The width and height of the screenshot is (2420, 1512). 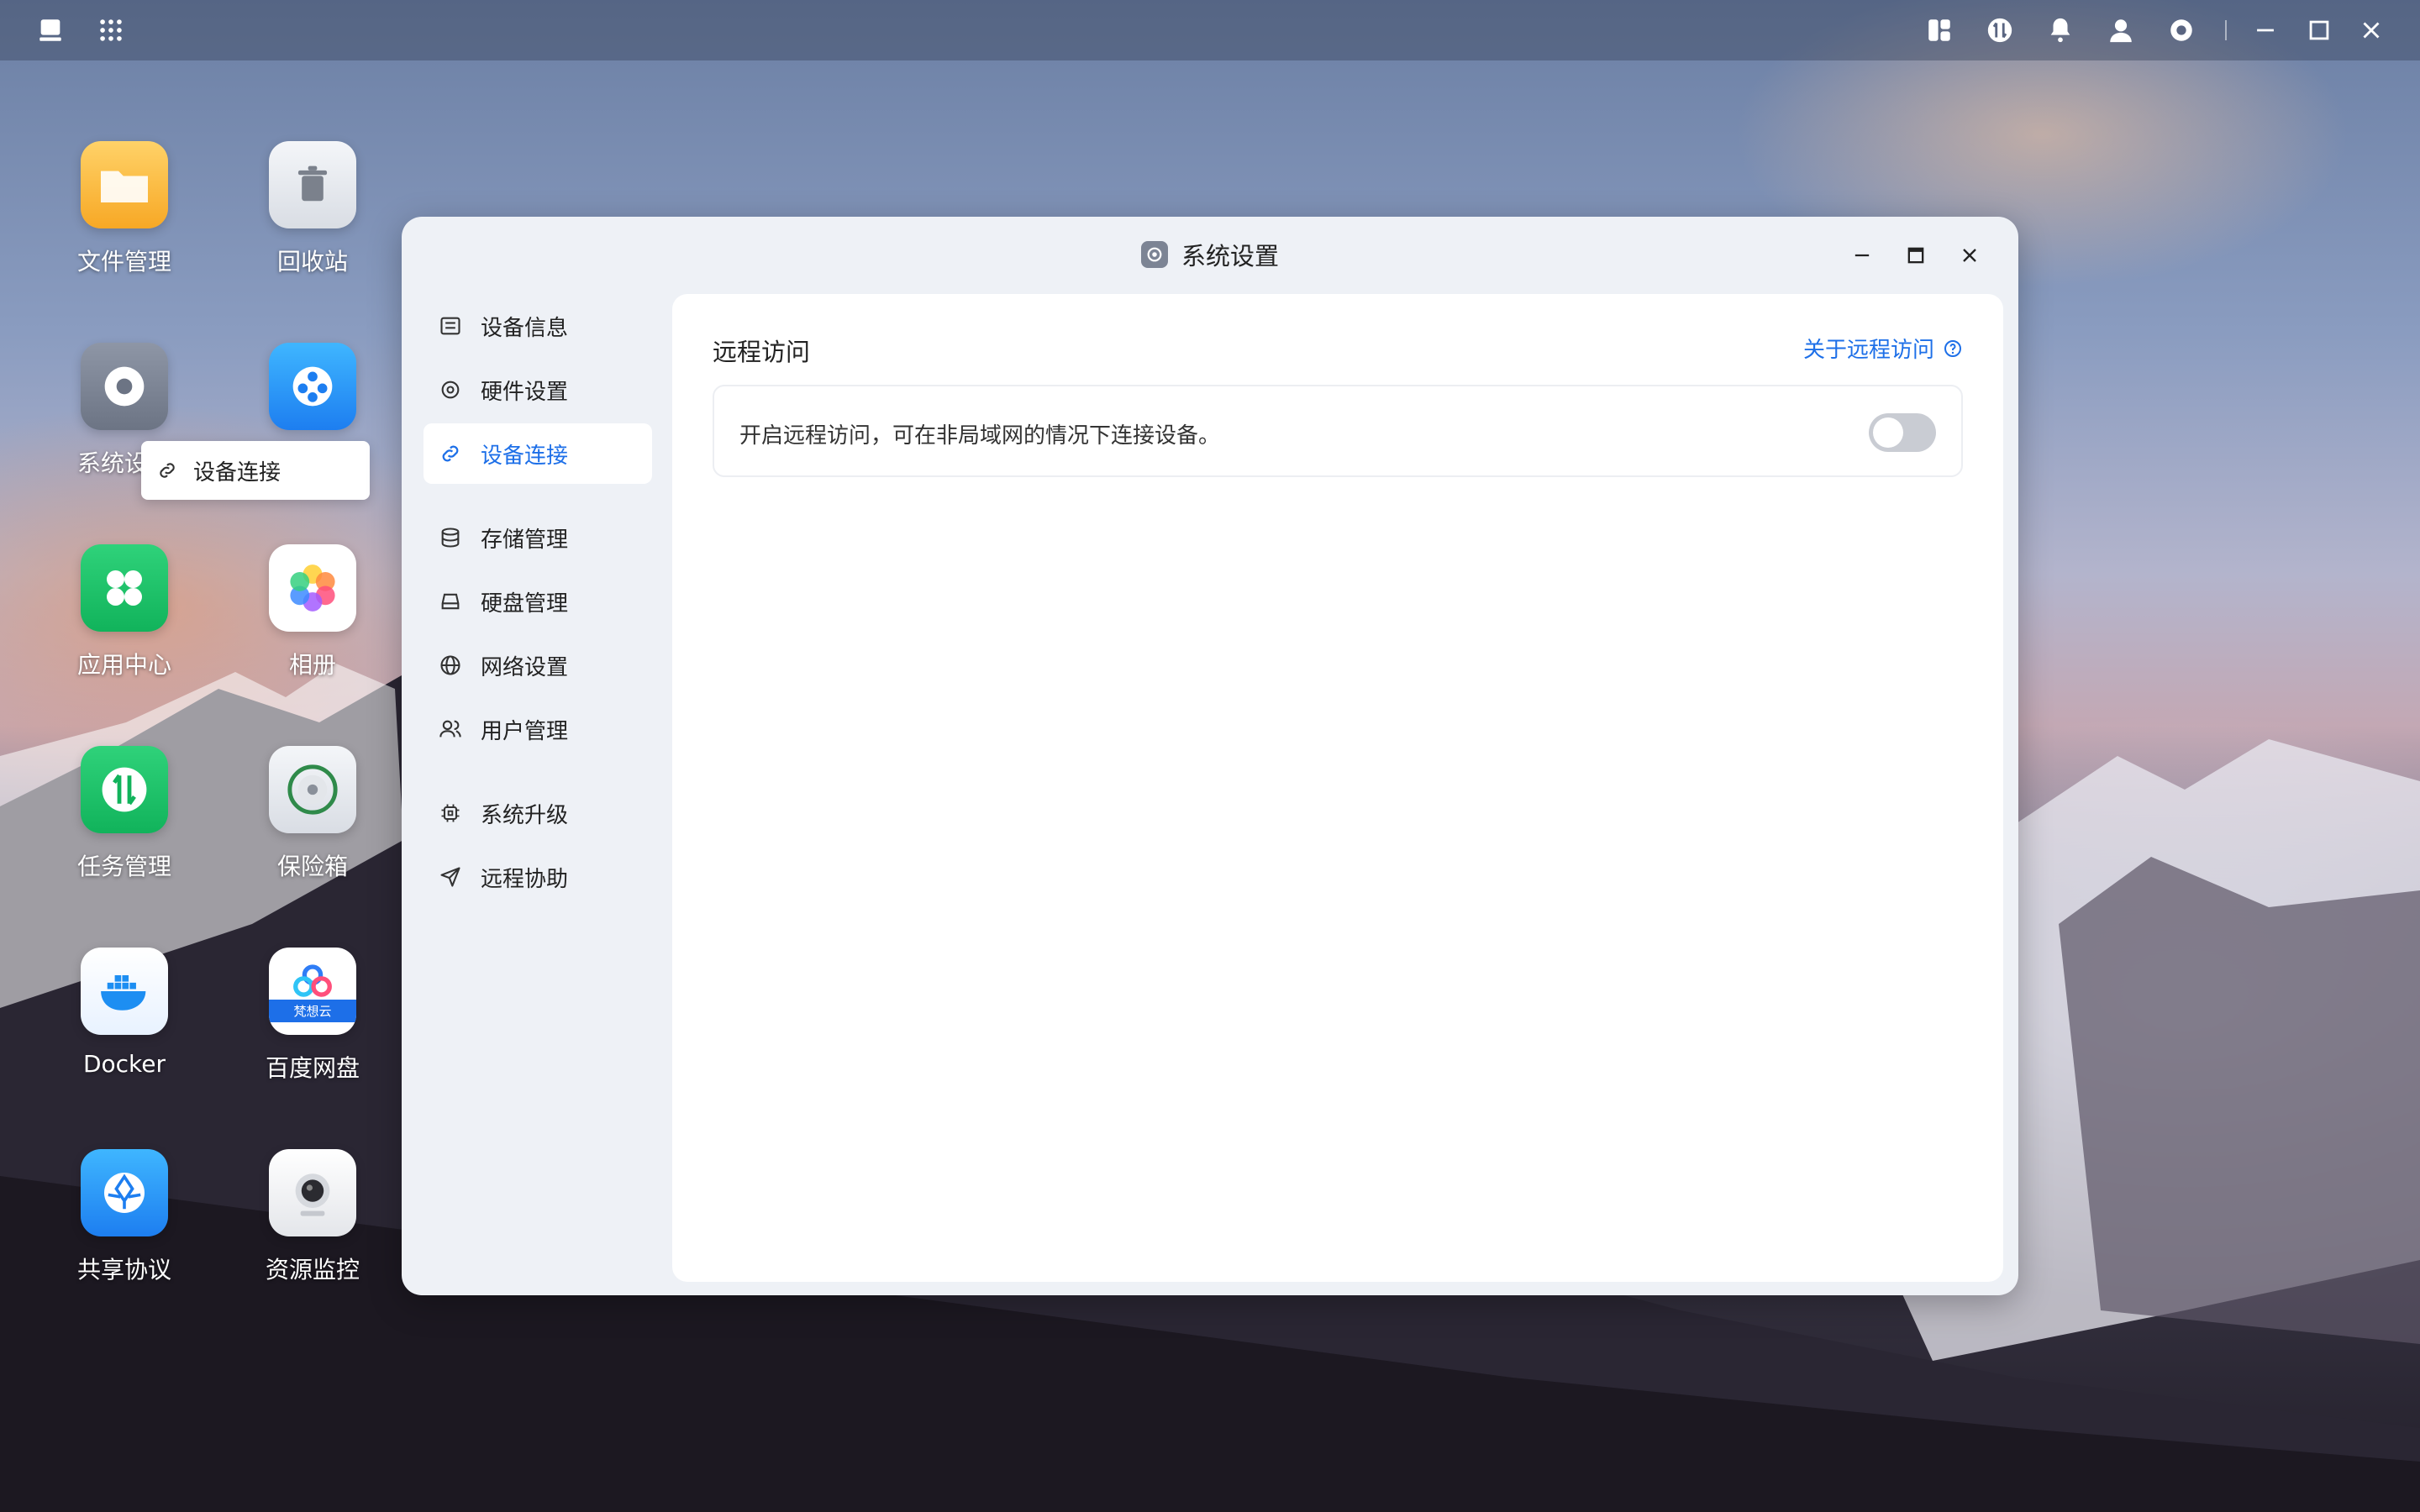 I want to click on desktop-icon-safe: 保险箱, so click(x=313, y=814).